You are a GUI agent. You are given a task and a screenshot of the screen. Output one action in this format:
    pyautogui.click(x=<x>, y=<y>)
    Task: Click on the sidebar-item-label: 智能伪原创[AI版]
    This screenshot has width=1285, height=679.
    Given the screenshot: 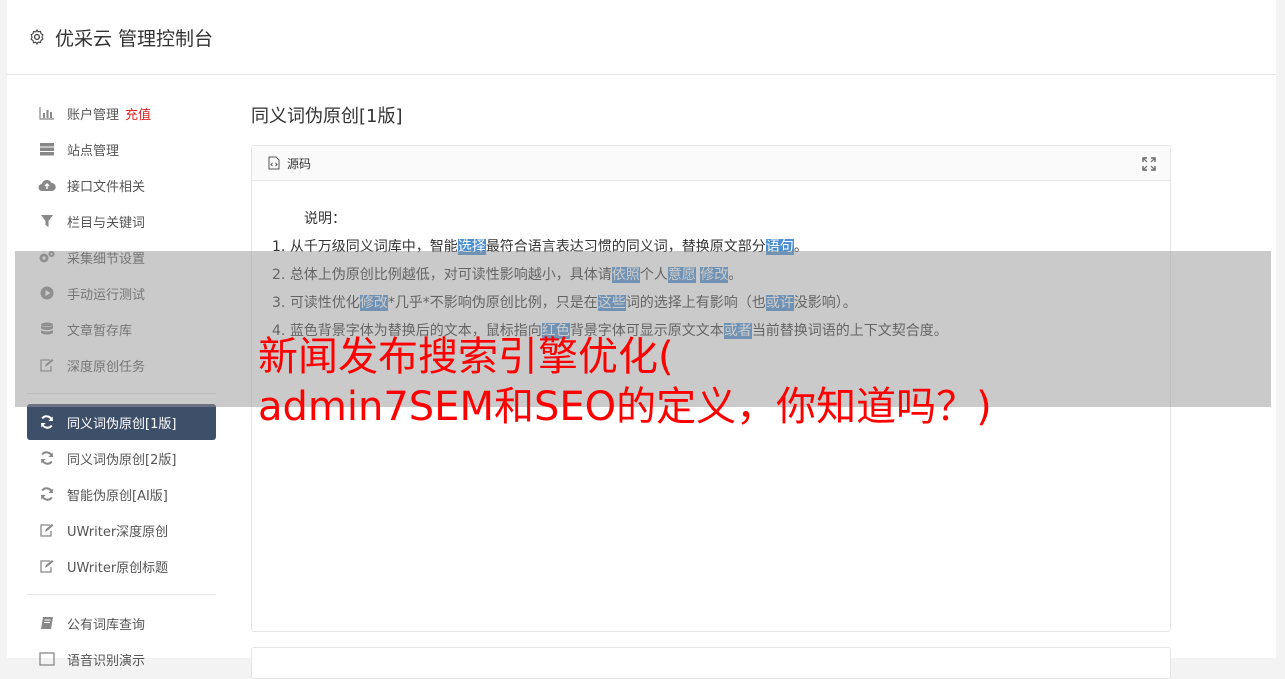 What is the action you would take?
    pyautogui.click(x=117, y=496)
    